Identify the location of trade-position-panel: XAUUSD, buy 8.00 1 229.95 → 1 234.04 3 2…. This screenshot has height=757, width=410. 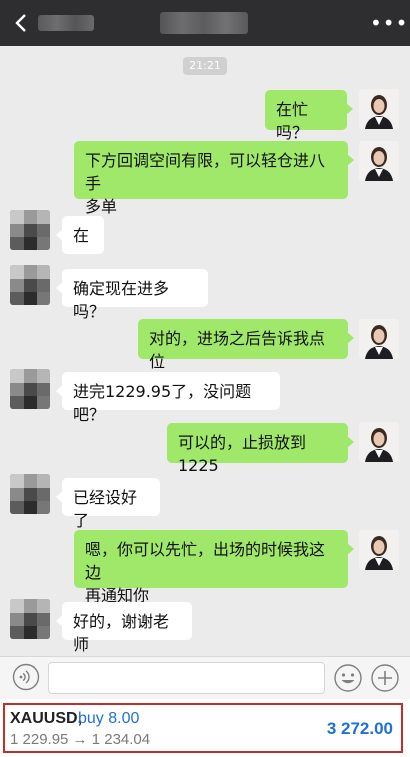
(203, 728).